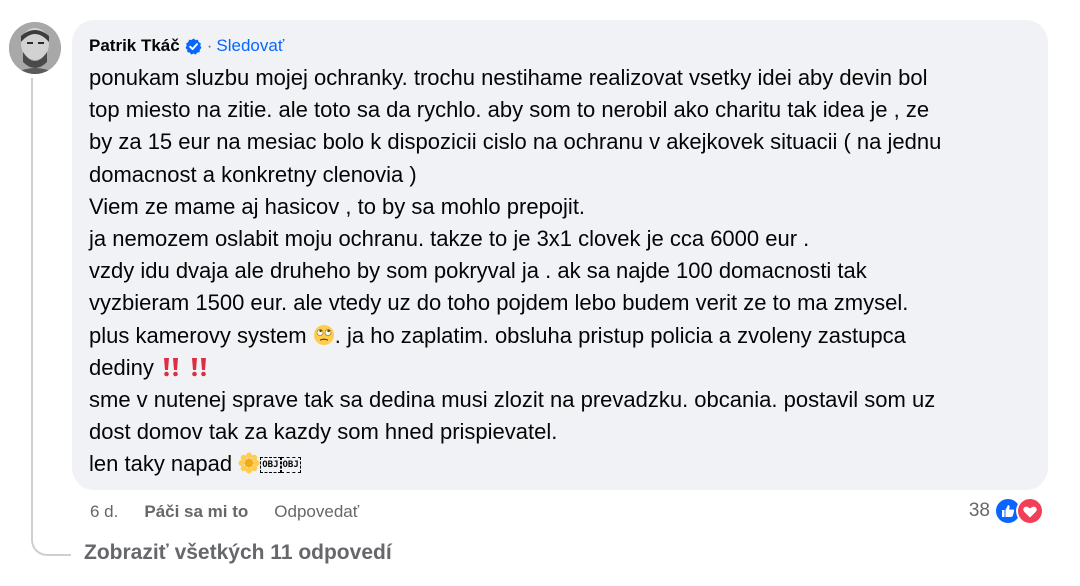  I want to click on view-all-replies-link: Zobraziť všetkých 11 odpovedí, so click(238, 553).